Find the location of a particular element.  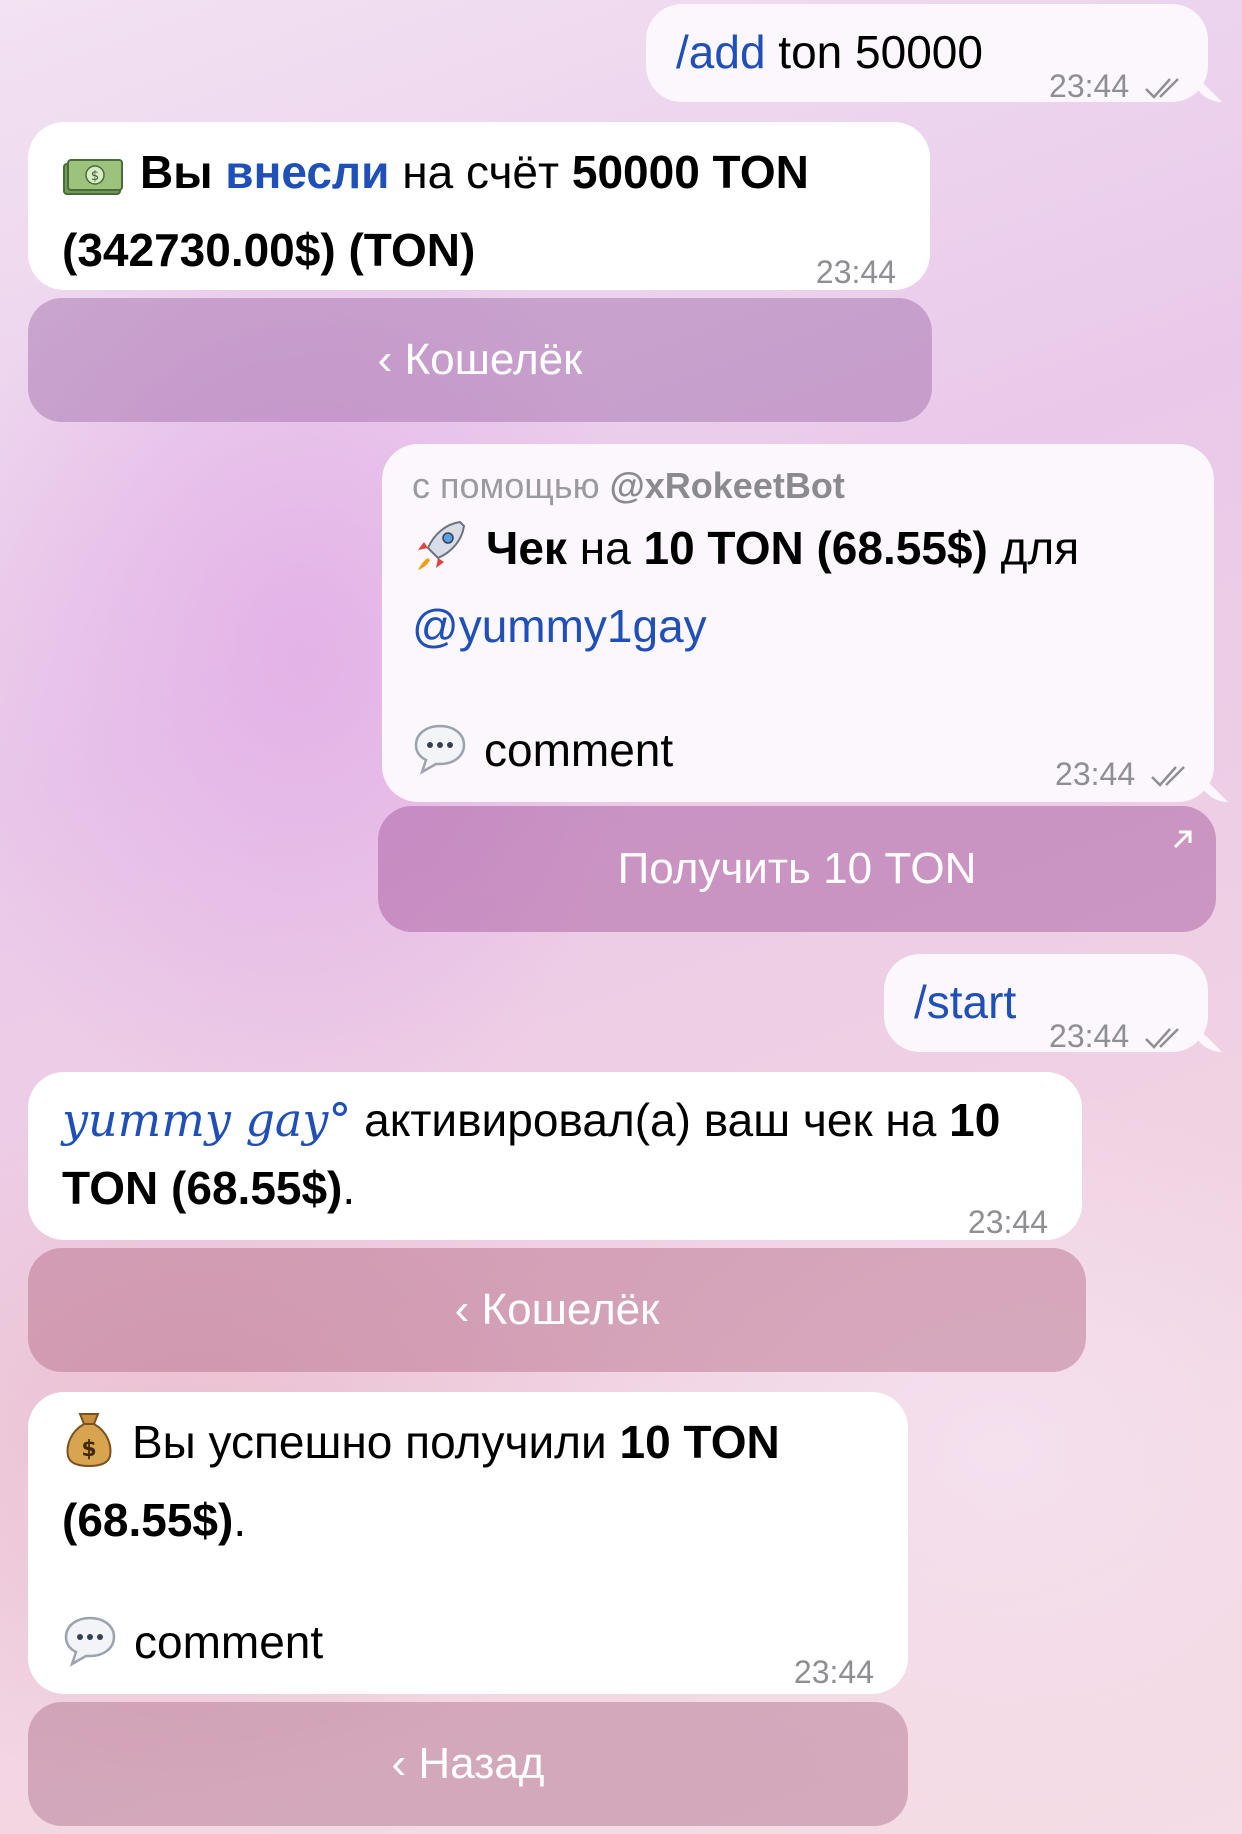

rocket-icon is located at coordinates (441, 554).